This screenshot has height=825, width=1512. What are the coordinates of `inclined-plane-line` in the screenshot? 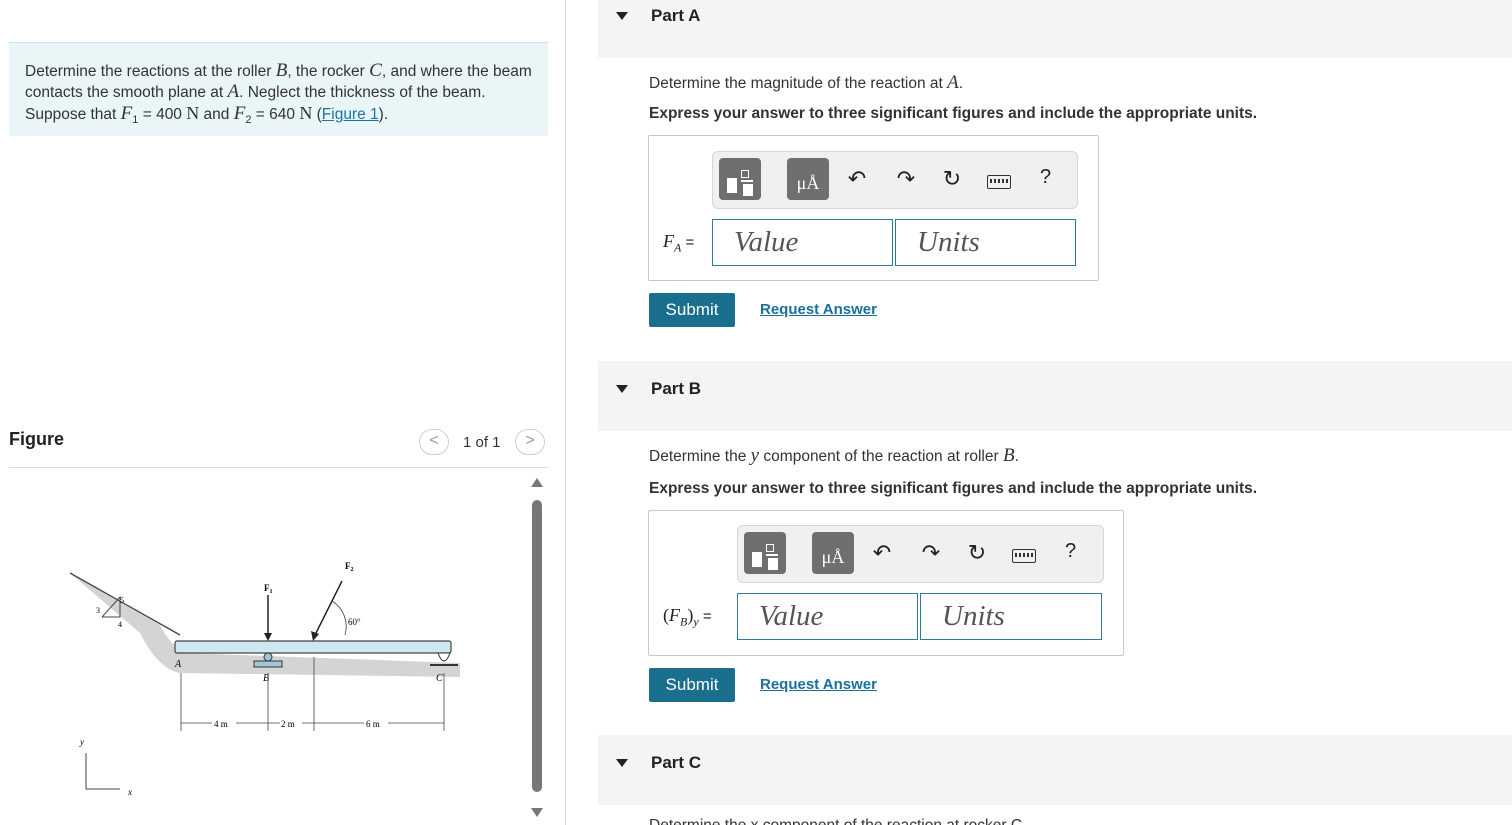 It's located at (125, 604).